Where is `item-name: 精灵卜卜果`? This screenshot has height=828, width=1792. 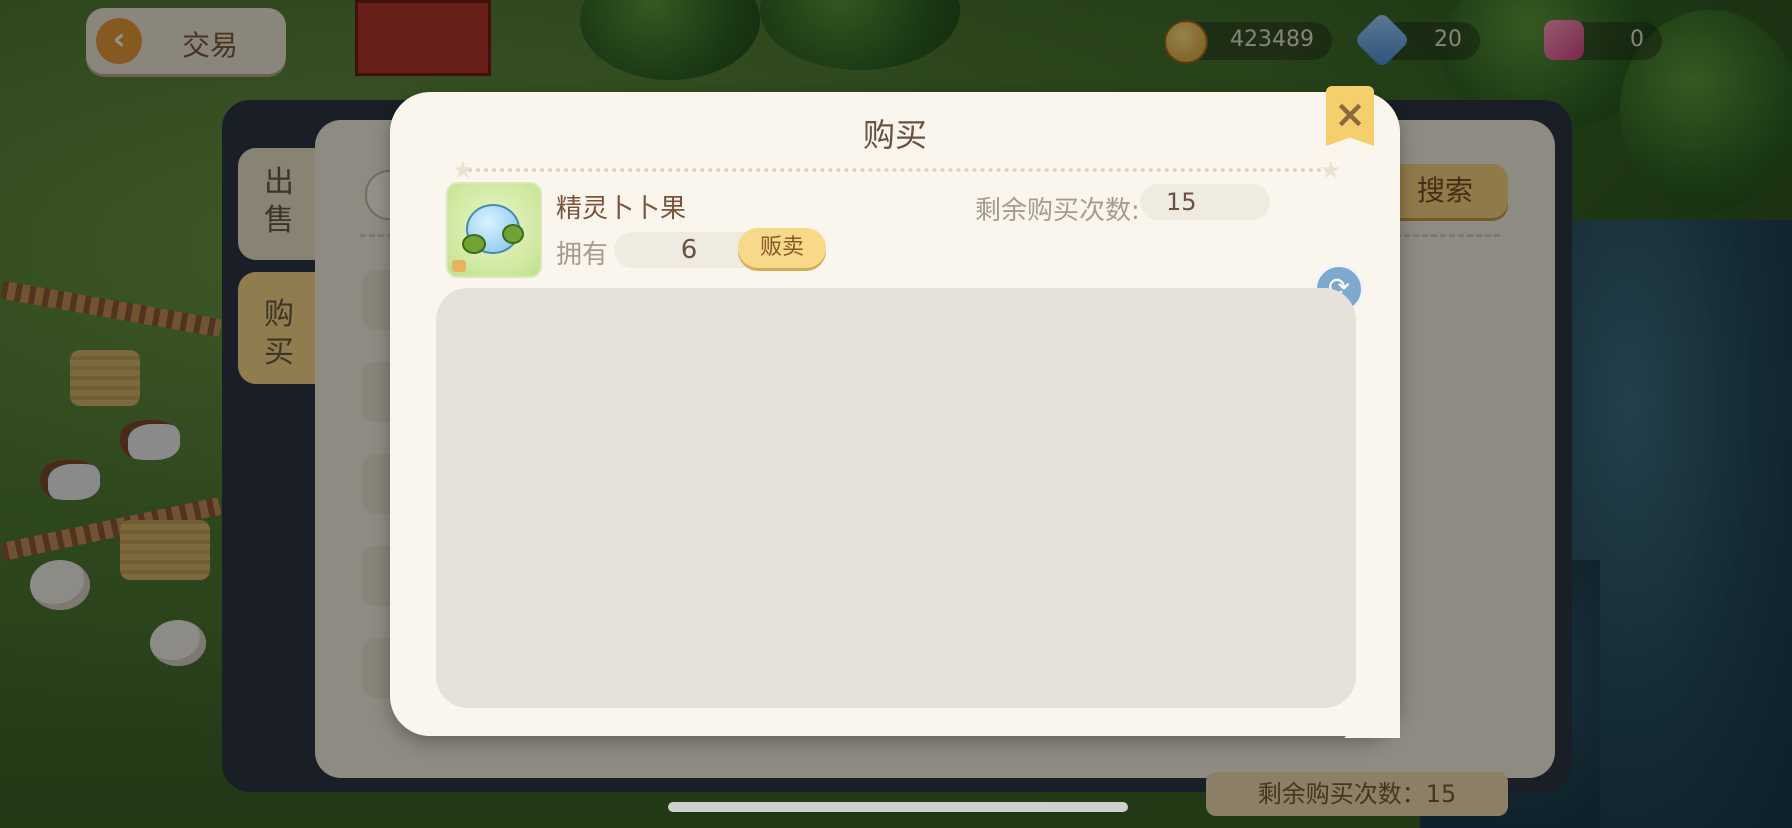 item-name: 精灵卜卜果 is located at coordinates (621, 209).